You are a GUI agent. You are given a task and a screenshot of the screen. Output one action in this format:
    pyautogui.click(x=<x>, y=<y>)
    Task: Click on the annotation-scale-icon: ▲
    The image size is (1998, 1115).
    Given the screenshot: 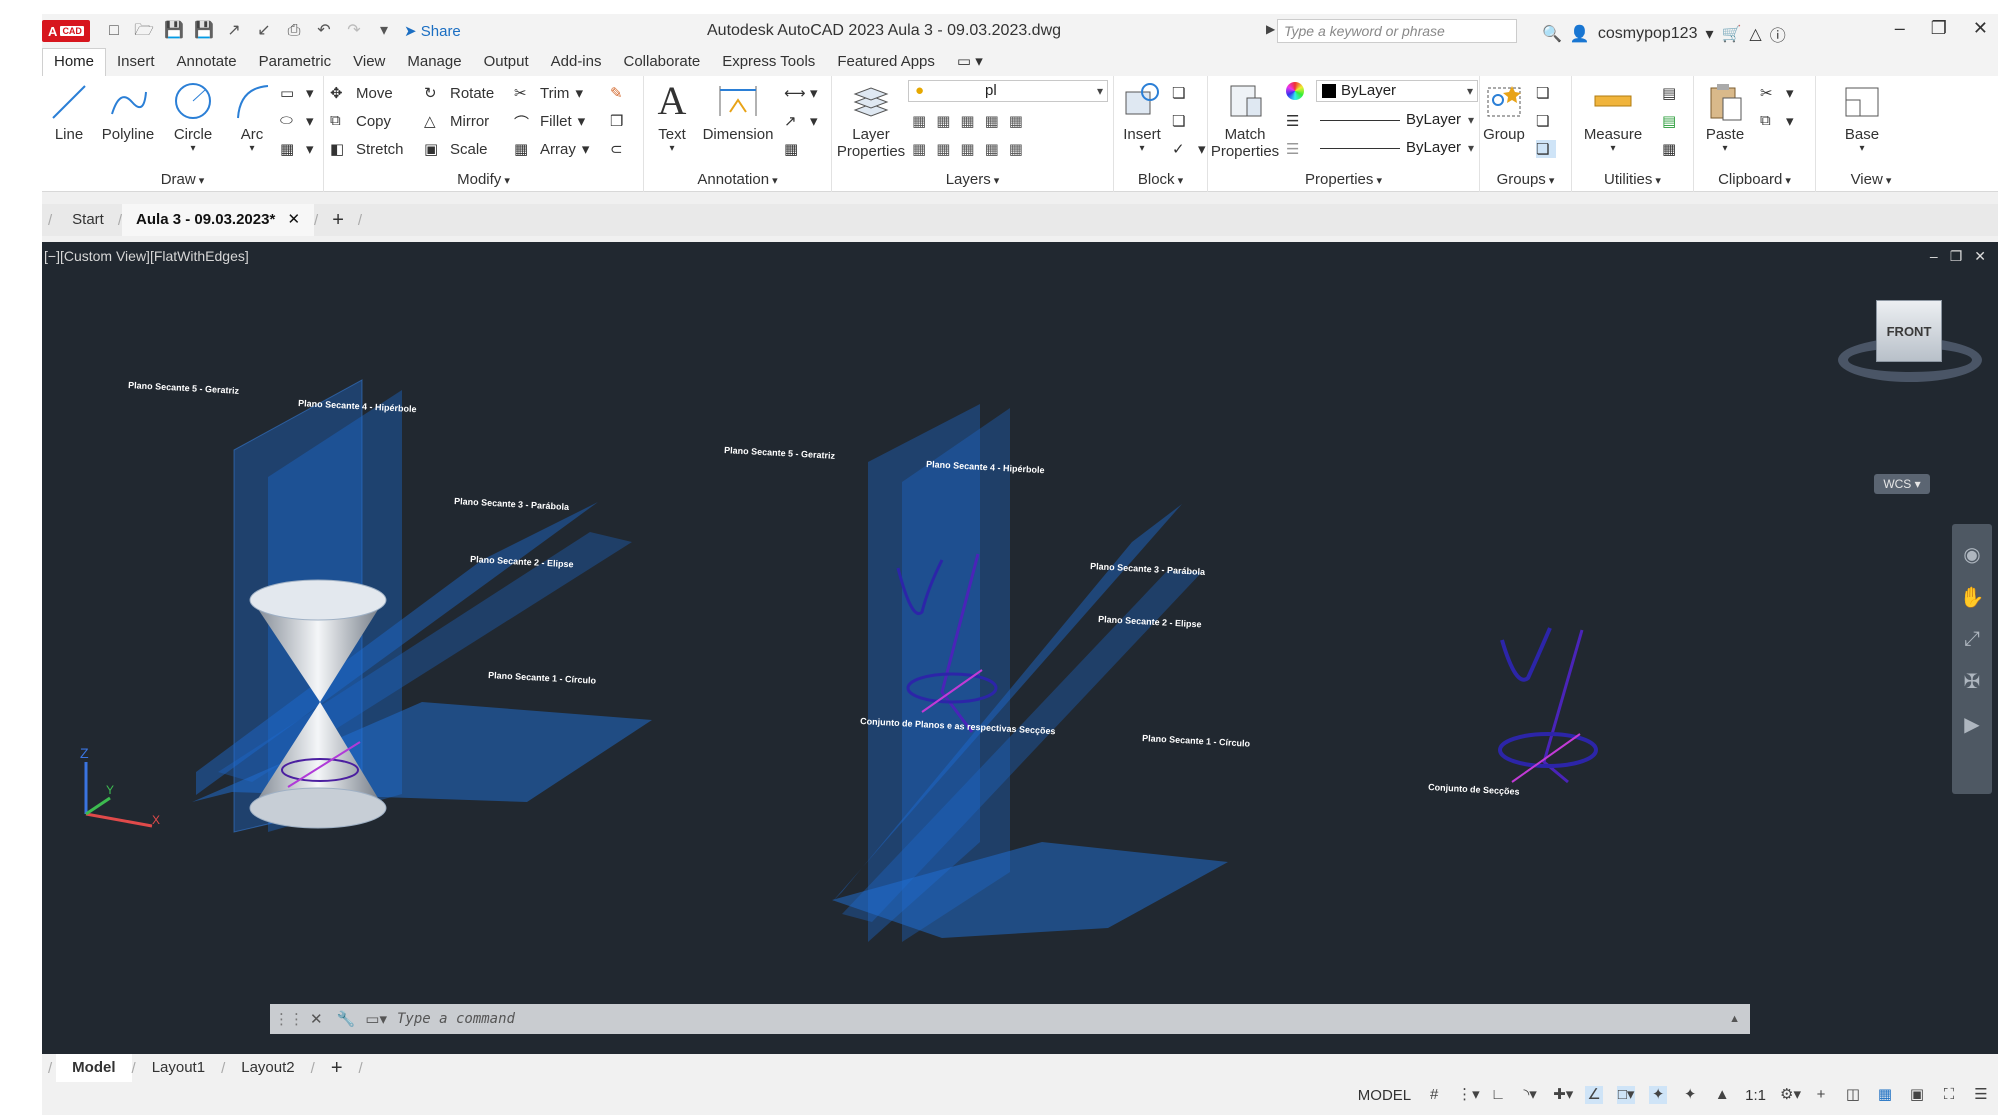 What is the action you would take?
    pyautogui.click(x=1722, y=1095)
    